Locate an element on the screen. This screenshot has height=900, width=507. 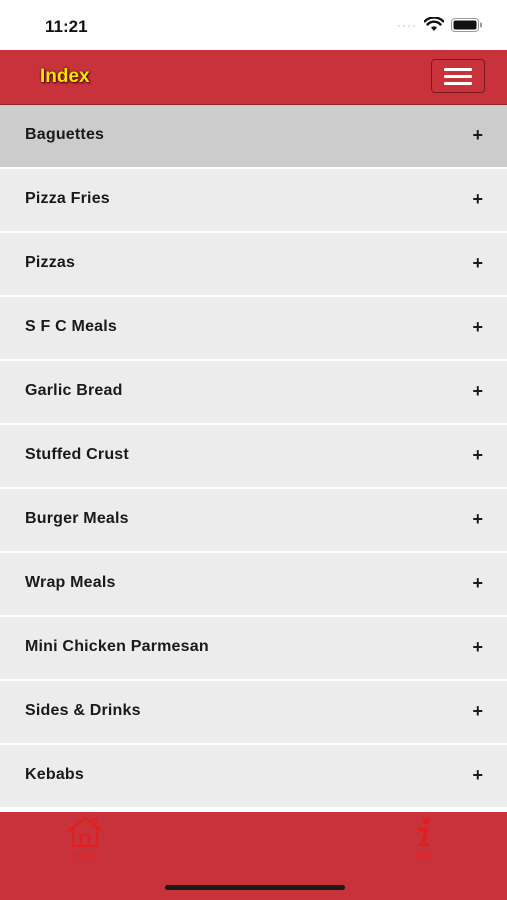
battery-icon is located at coordinates (467, 24).